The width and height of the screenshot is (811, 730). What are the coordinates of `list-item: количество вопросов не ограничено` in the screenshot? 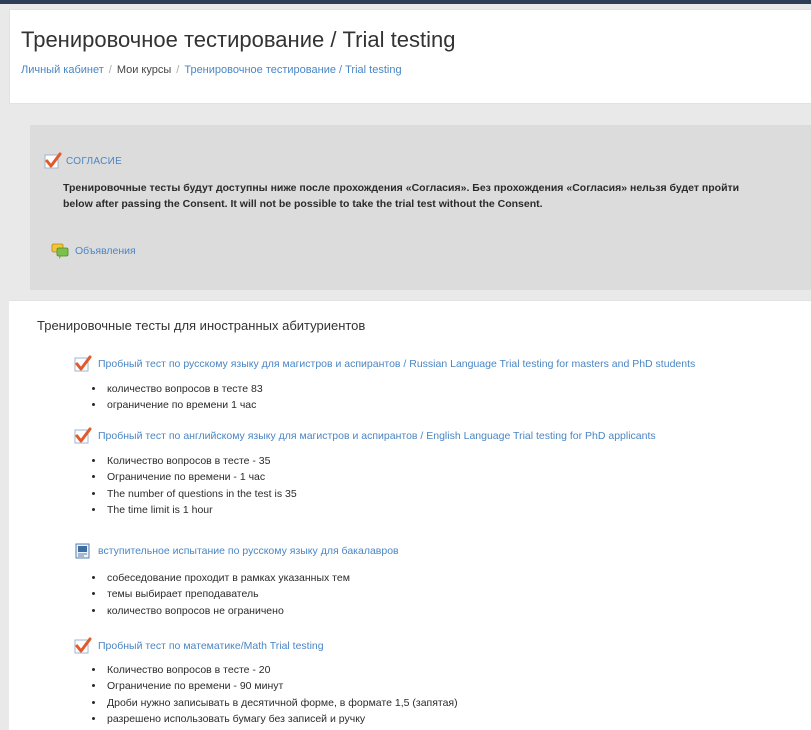 It's located at (227, 611).